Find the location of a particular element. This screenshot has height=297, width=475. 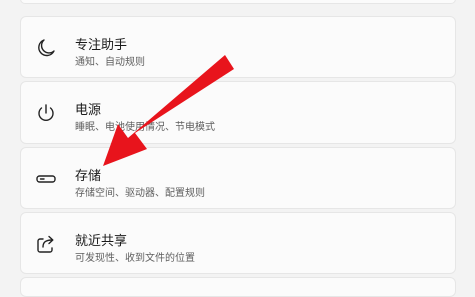

settings-item-title: 就近共享 is located at coordinates (101, 241).